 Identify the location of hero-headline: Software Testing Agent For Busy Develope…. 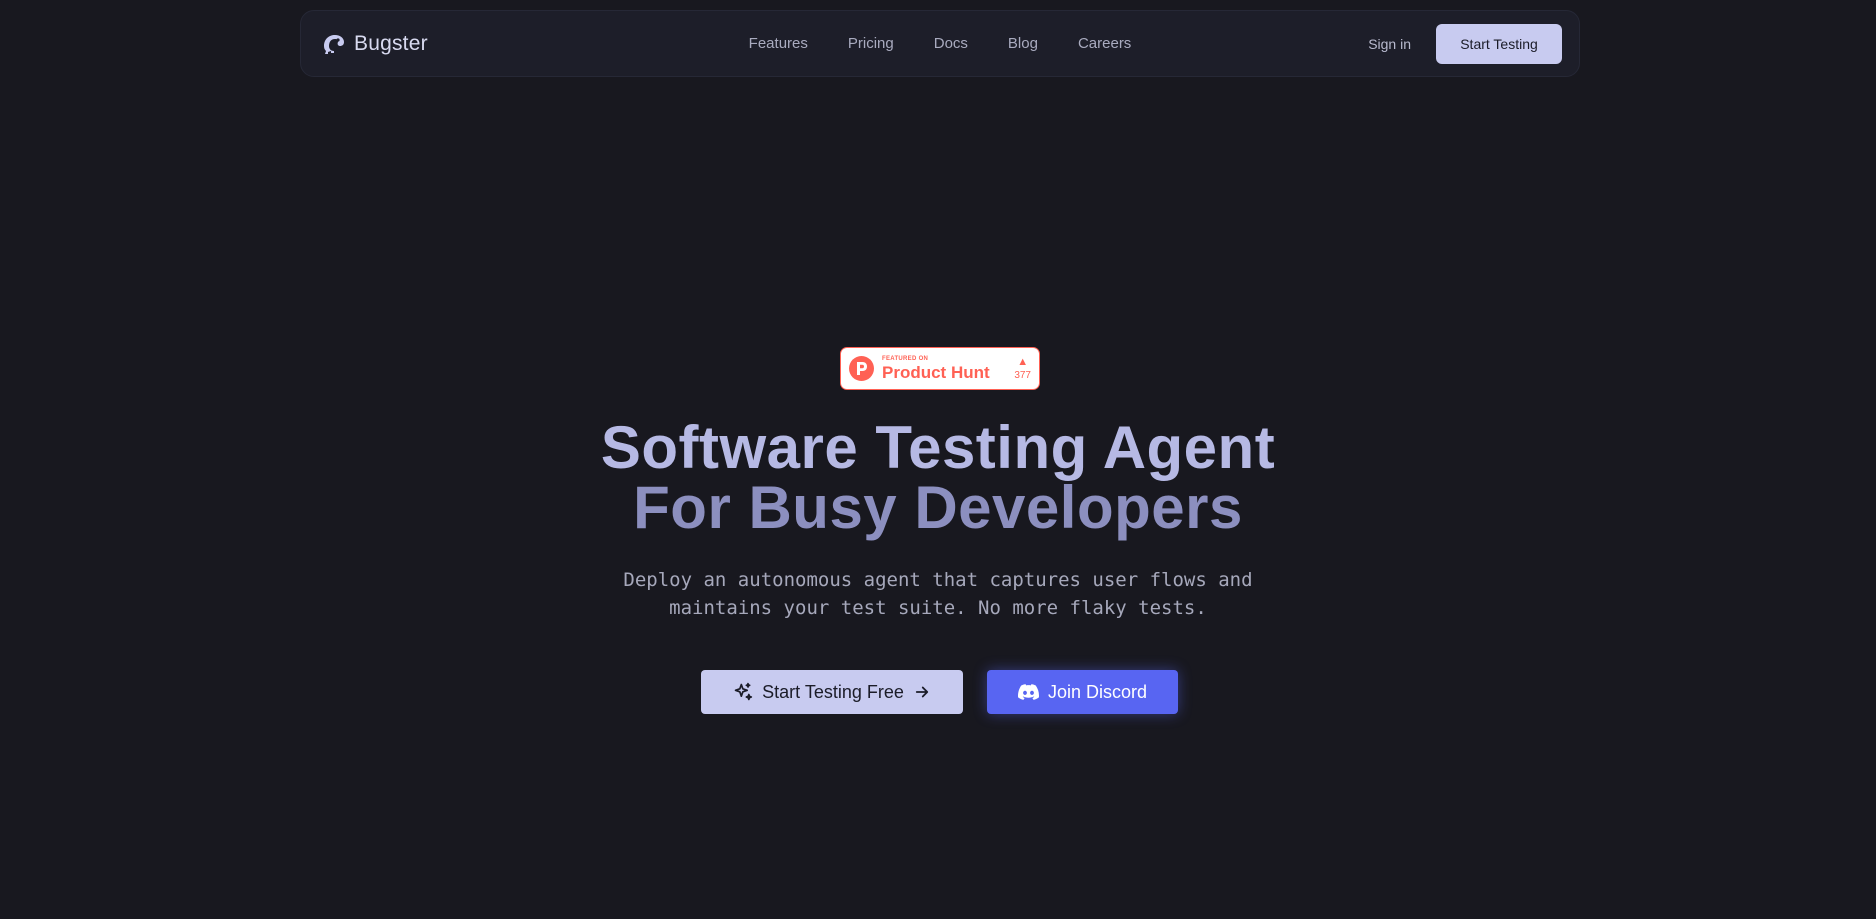
(938, 478).